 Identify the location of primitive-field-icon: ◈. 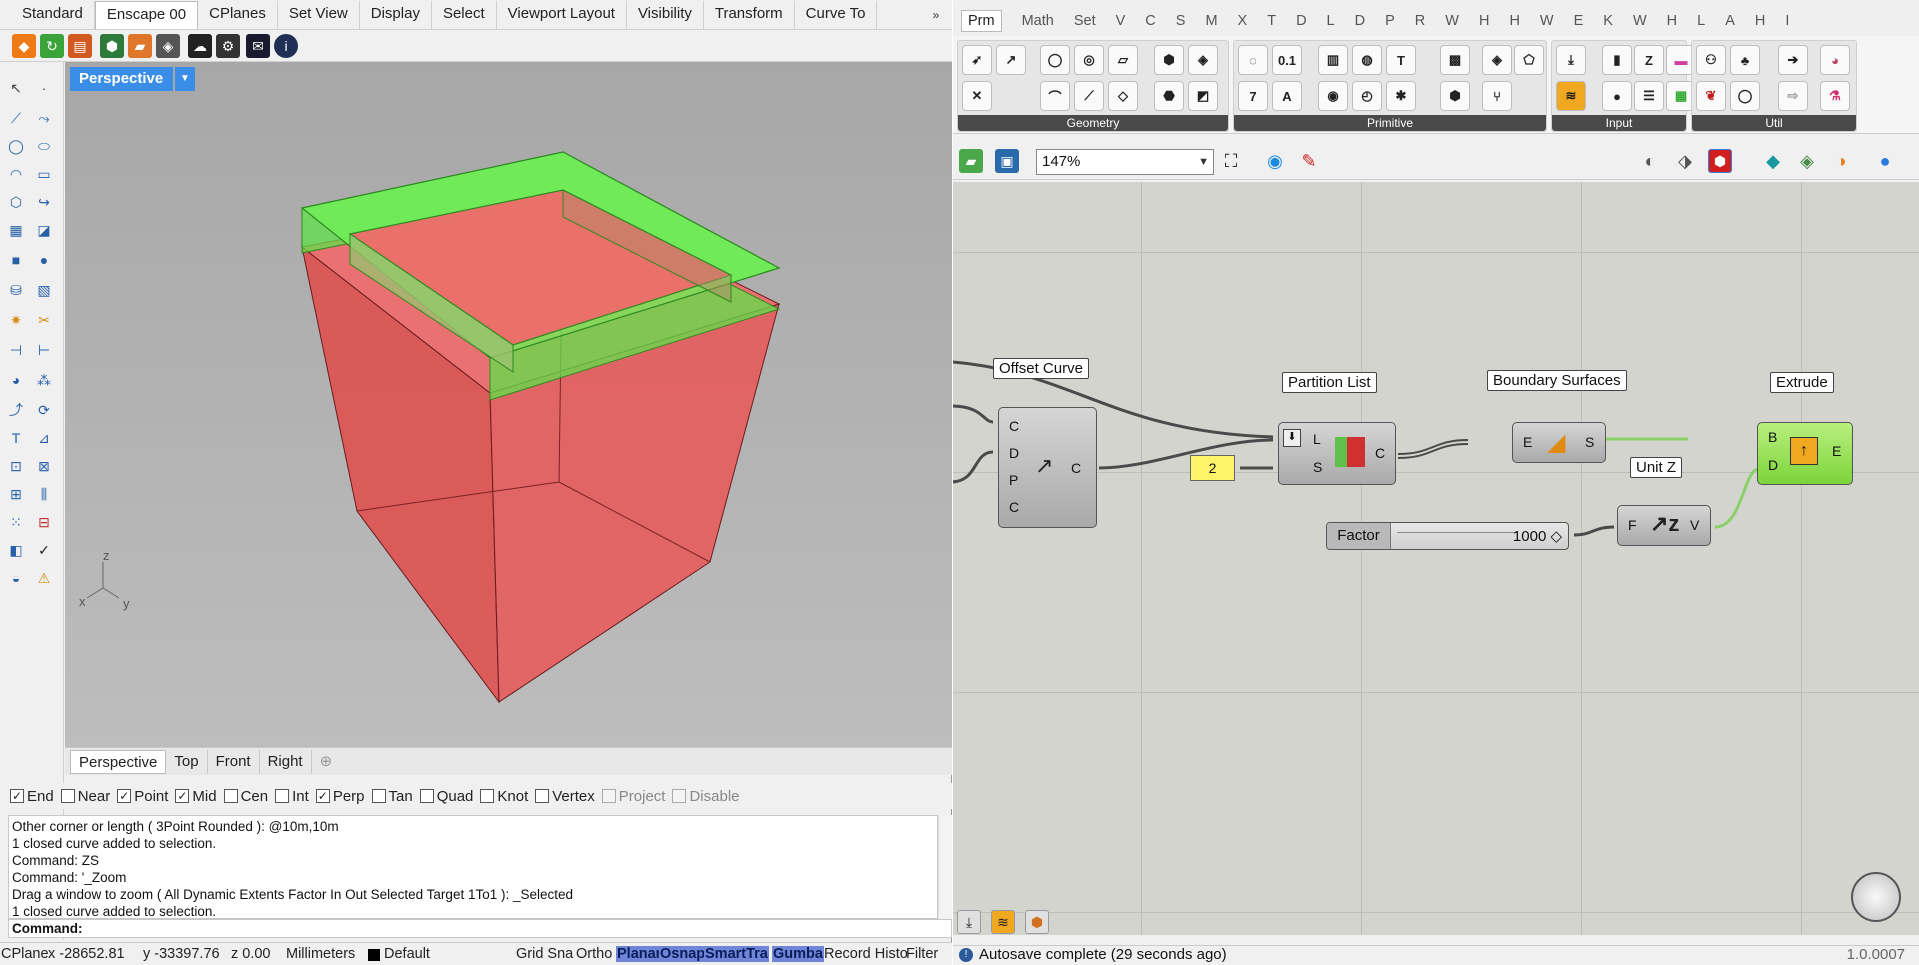
(1497, 60).